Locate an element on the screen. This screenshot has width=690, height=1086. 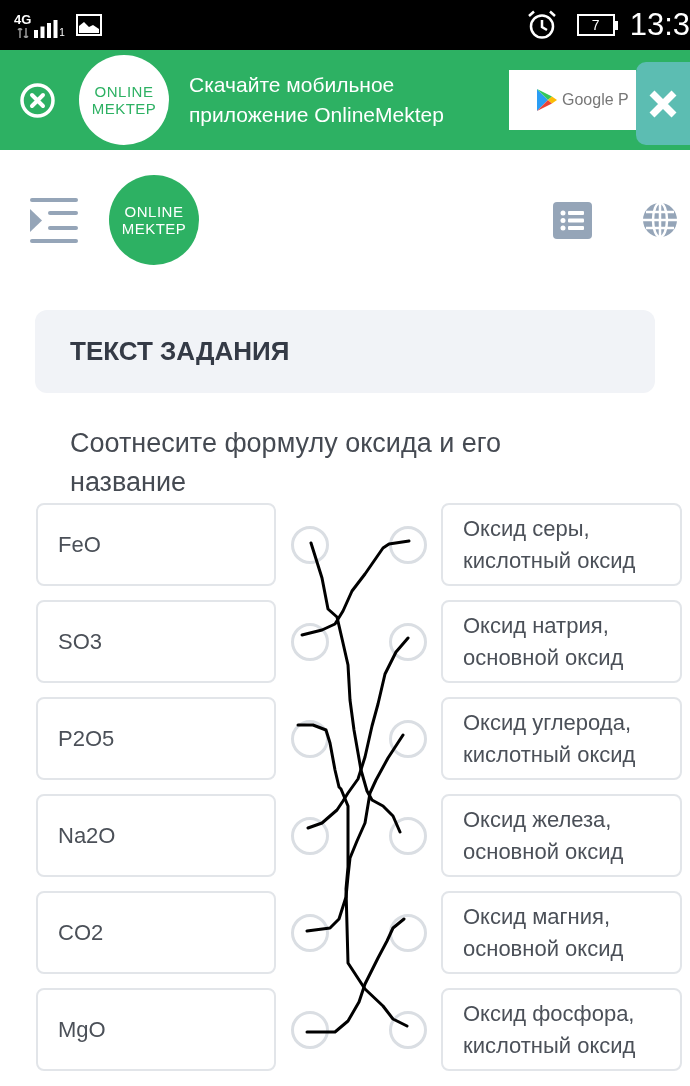
sim-slot-text: 1 is located at coordinates (62, 33).